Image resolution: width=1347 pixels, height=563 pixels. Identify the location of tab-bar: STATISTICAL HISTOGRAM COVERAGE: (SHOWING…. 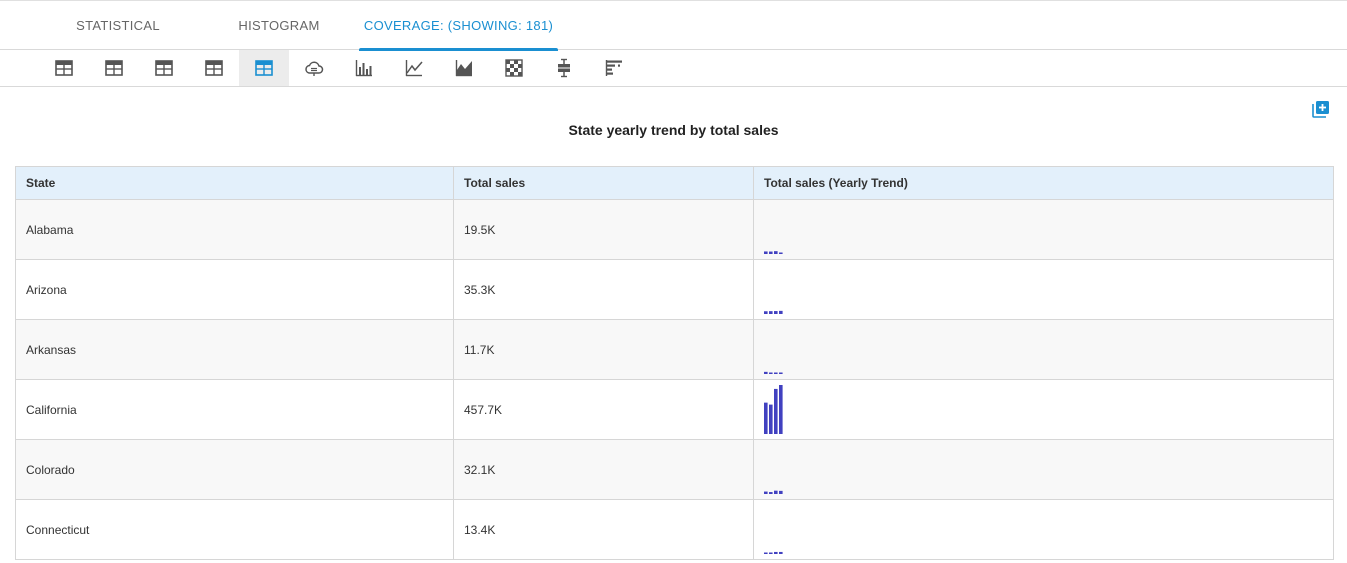
(673, 25).